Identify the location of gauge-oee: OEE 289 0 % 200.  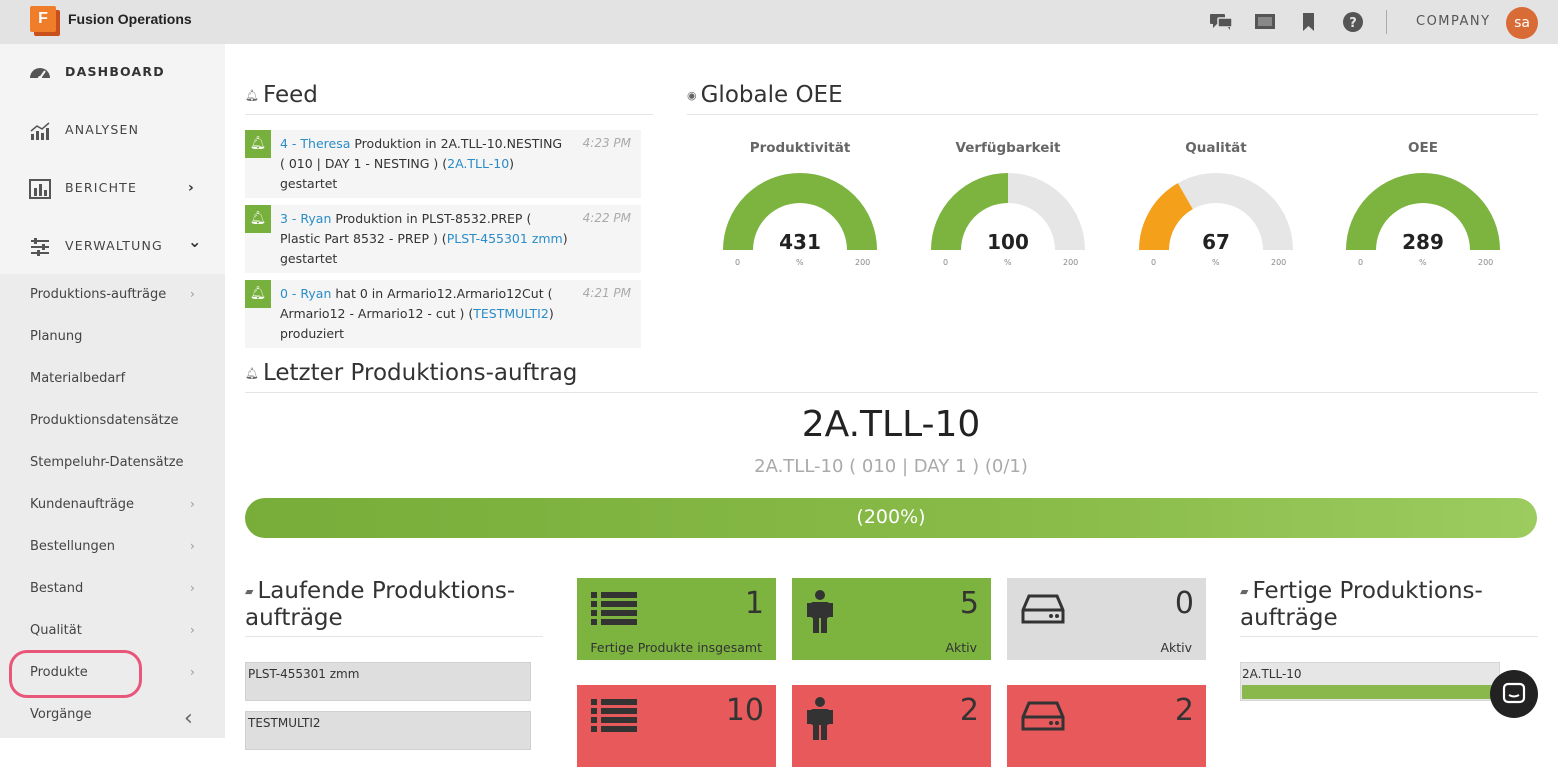
(1423, 210).